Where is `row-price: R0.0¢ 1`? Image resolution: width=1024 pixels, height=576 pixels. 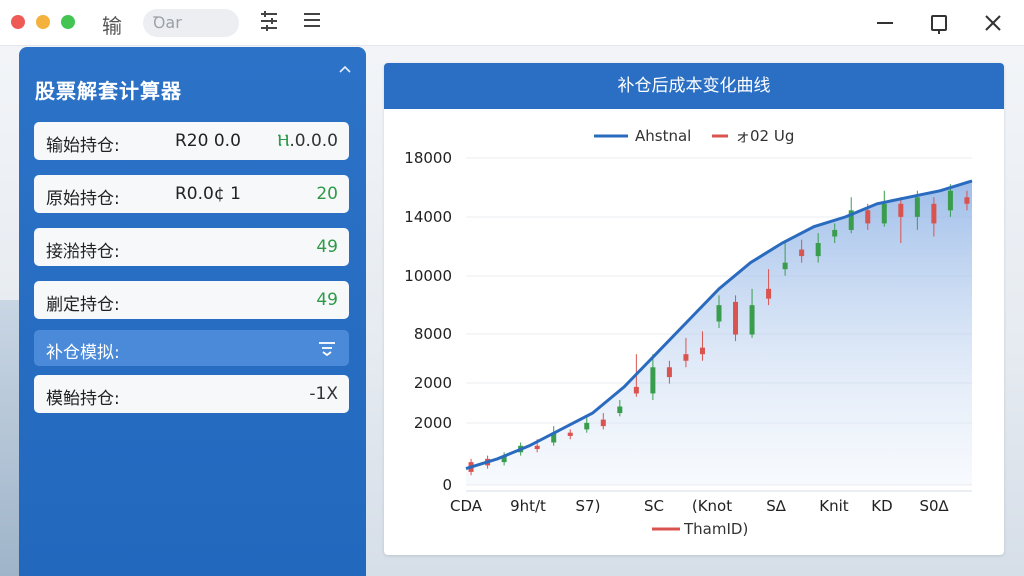 row-price: R0.0¢ 1 is located at coordinates (208, 194).